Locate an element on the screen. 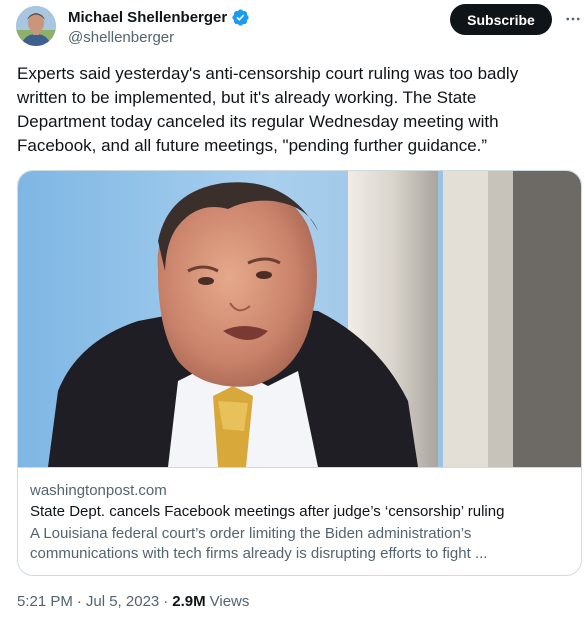 This screenshot has width=585, height=625. author-handle: @shellenberger is located at coordinates (159, 37).